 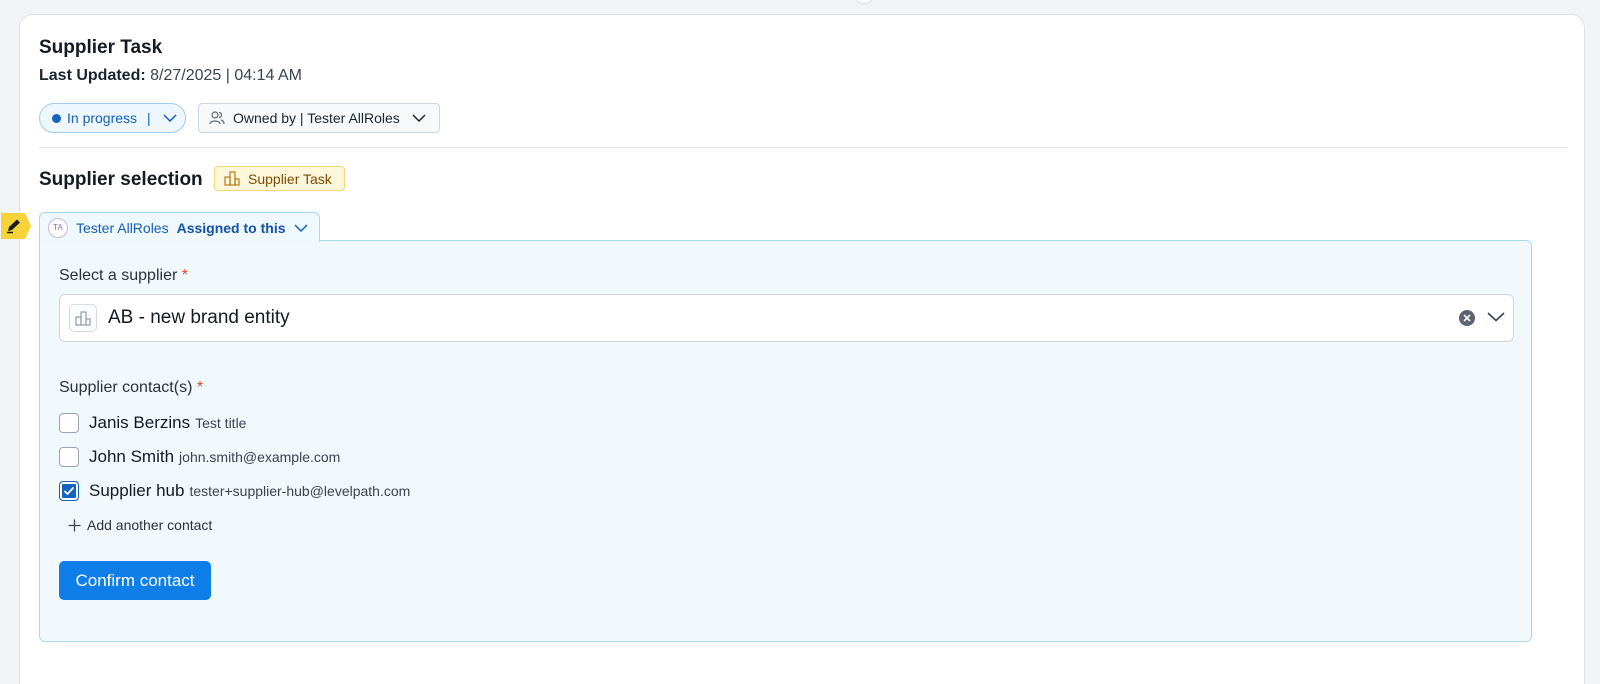 I want to click on pencil-icon, so click(x=13, y=226).